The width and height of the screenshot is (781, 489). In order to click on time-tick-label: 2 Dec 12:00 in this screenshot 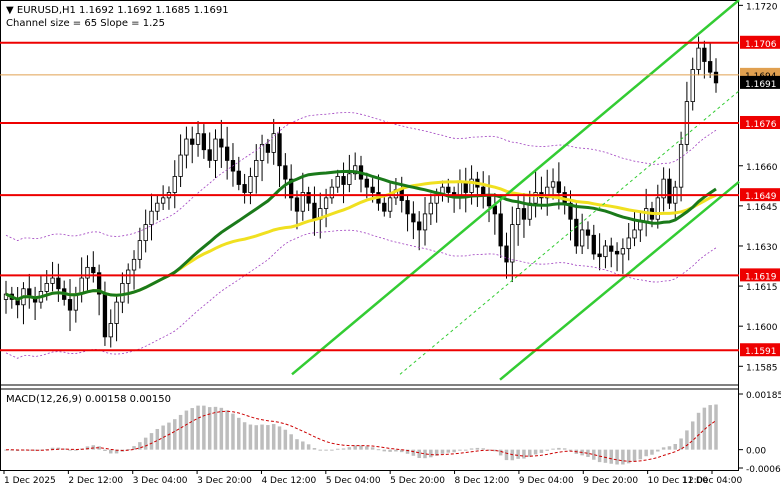, I will do `click(95, 481)`.